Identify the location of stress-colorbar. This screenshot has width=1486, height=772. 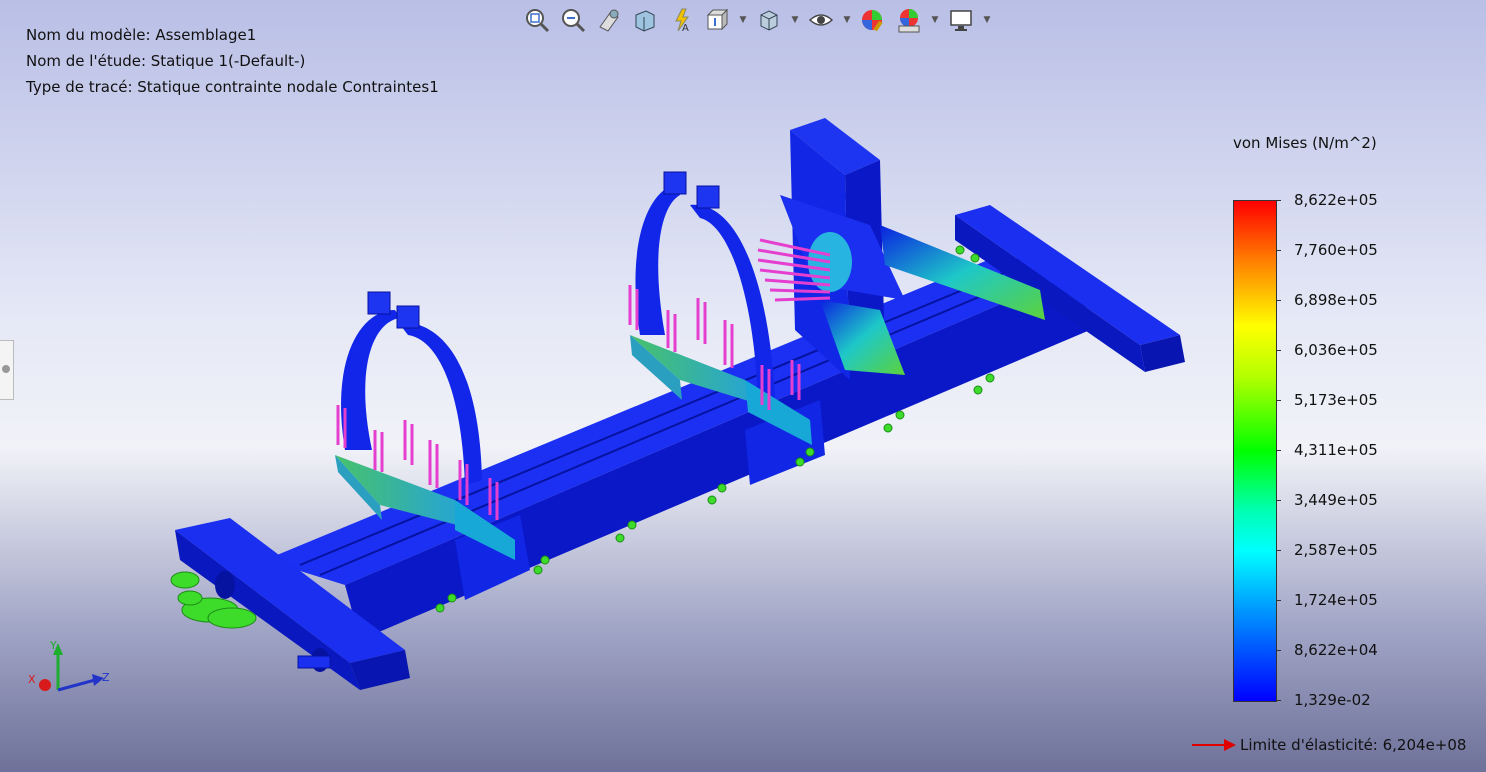
(1255, 451).